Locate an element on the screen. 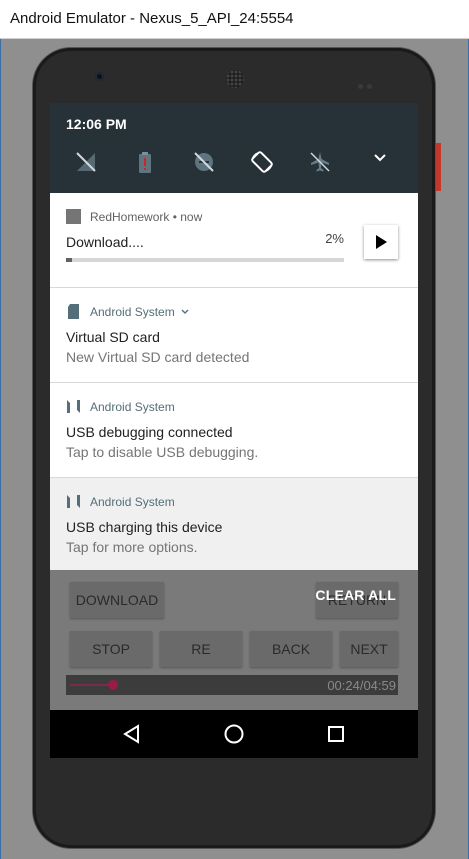  expand-arrow-icon is located at coordinates (185, 312).